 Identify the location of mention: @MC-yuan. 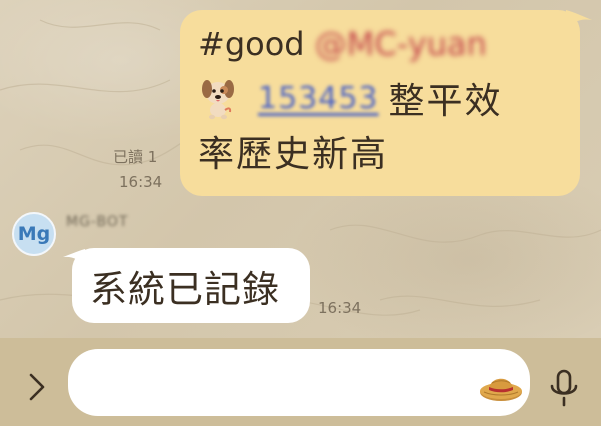
(401, 44).